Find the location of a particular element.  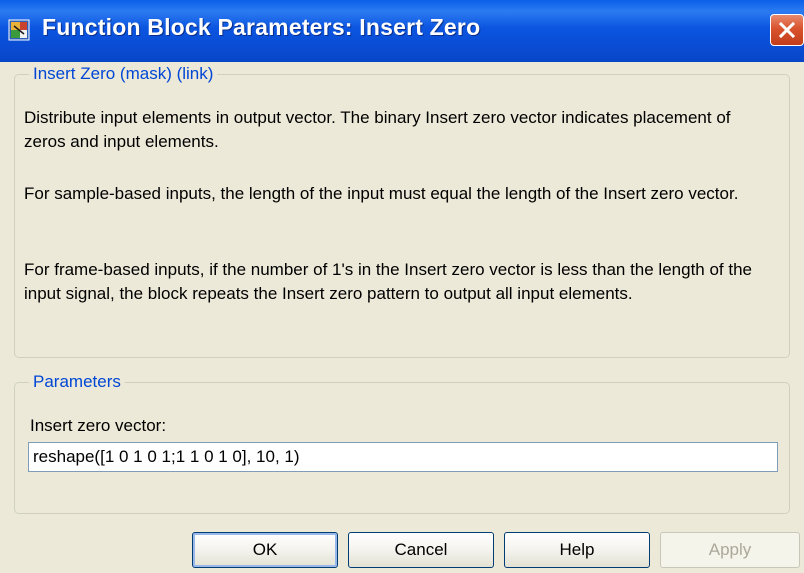

title-bar: Function Block Parameters: Insert Zero is located at coordinates (402, 31).